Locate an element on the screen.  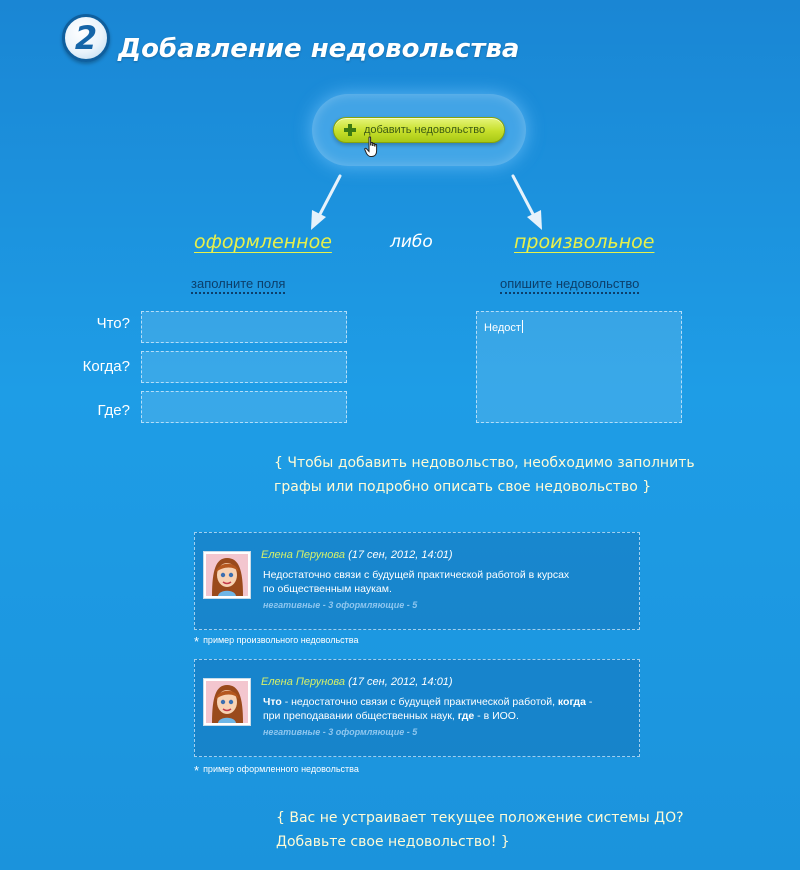
caption-text: пример произвольного недовольства is located at coordinates (281, 640).